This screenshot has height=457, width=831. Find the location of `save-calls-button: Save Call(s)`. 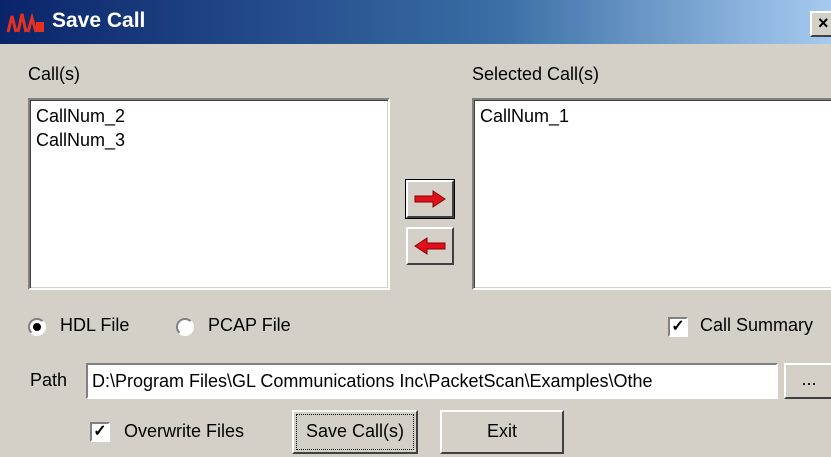

save-calls-button: Save Call(s) is located at coordinates (355, 432).